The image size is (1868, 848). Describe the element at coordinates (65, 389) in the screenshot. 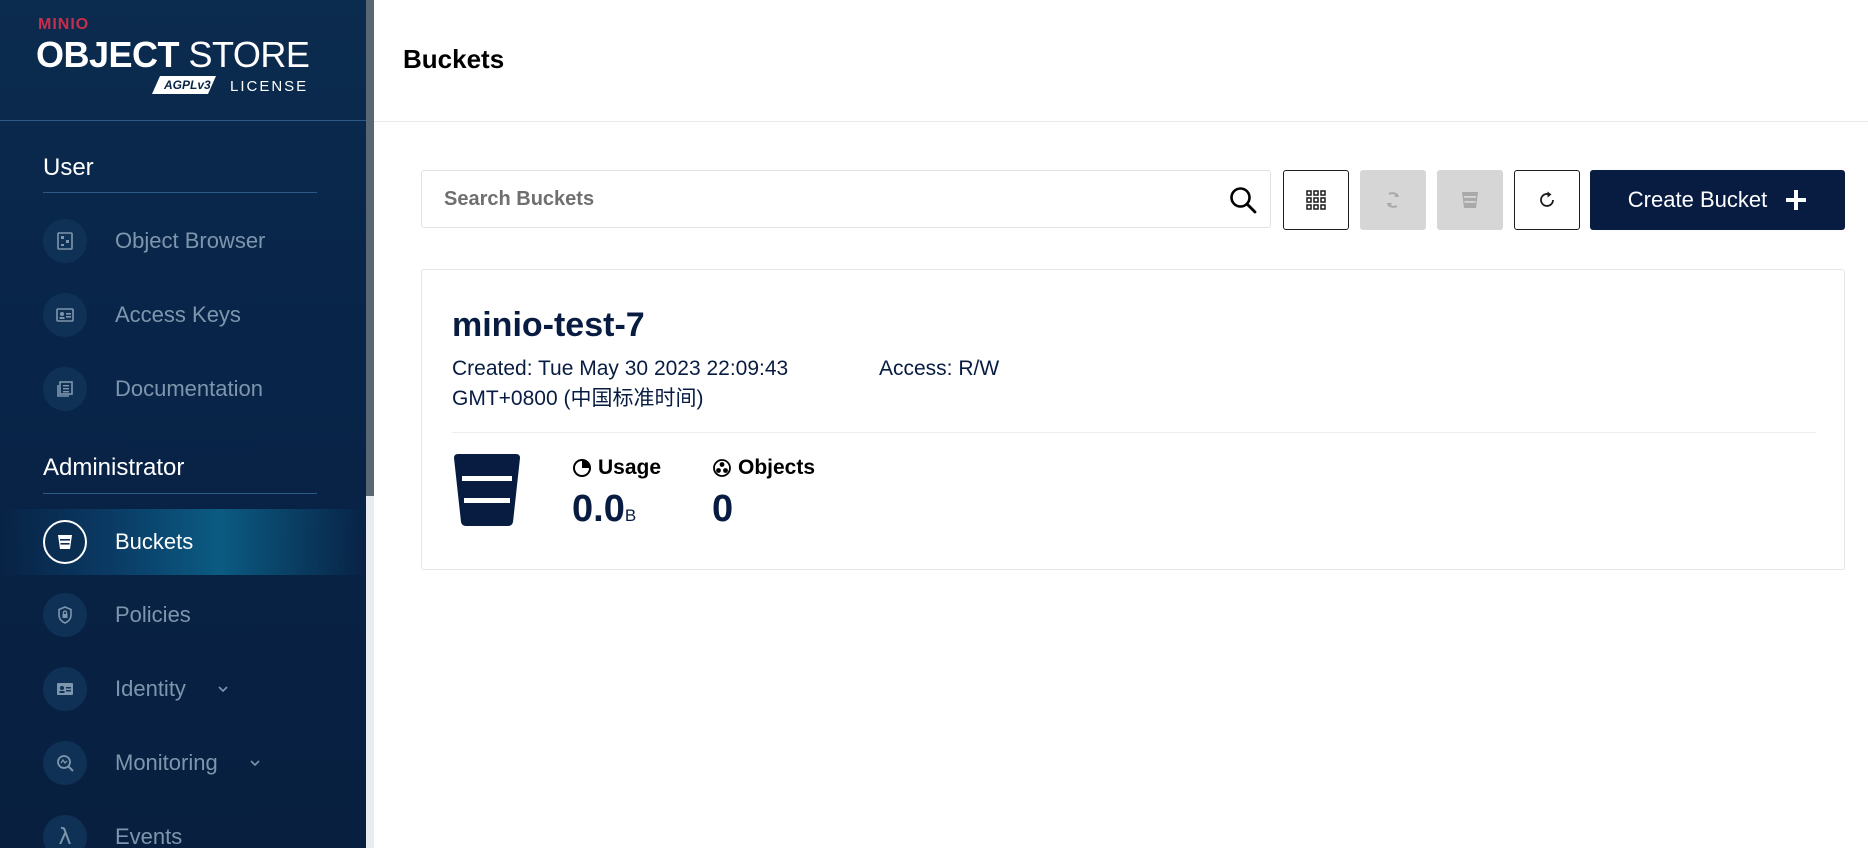

I see `documentation-icon` at that location.